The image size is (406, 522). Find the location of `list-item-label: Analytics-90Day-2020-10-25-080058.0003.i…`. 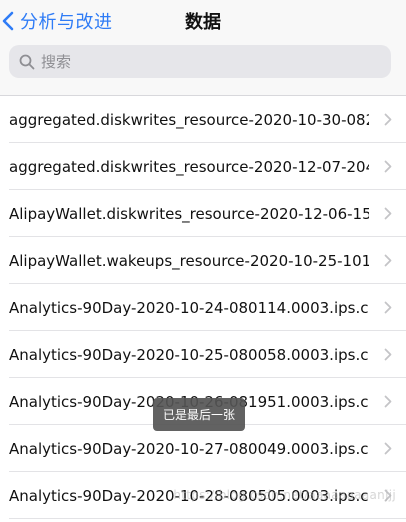

list-item-label: Analytics-90Day-2020-10-25-080058.0003.i… is located at coordinates (189, 354).